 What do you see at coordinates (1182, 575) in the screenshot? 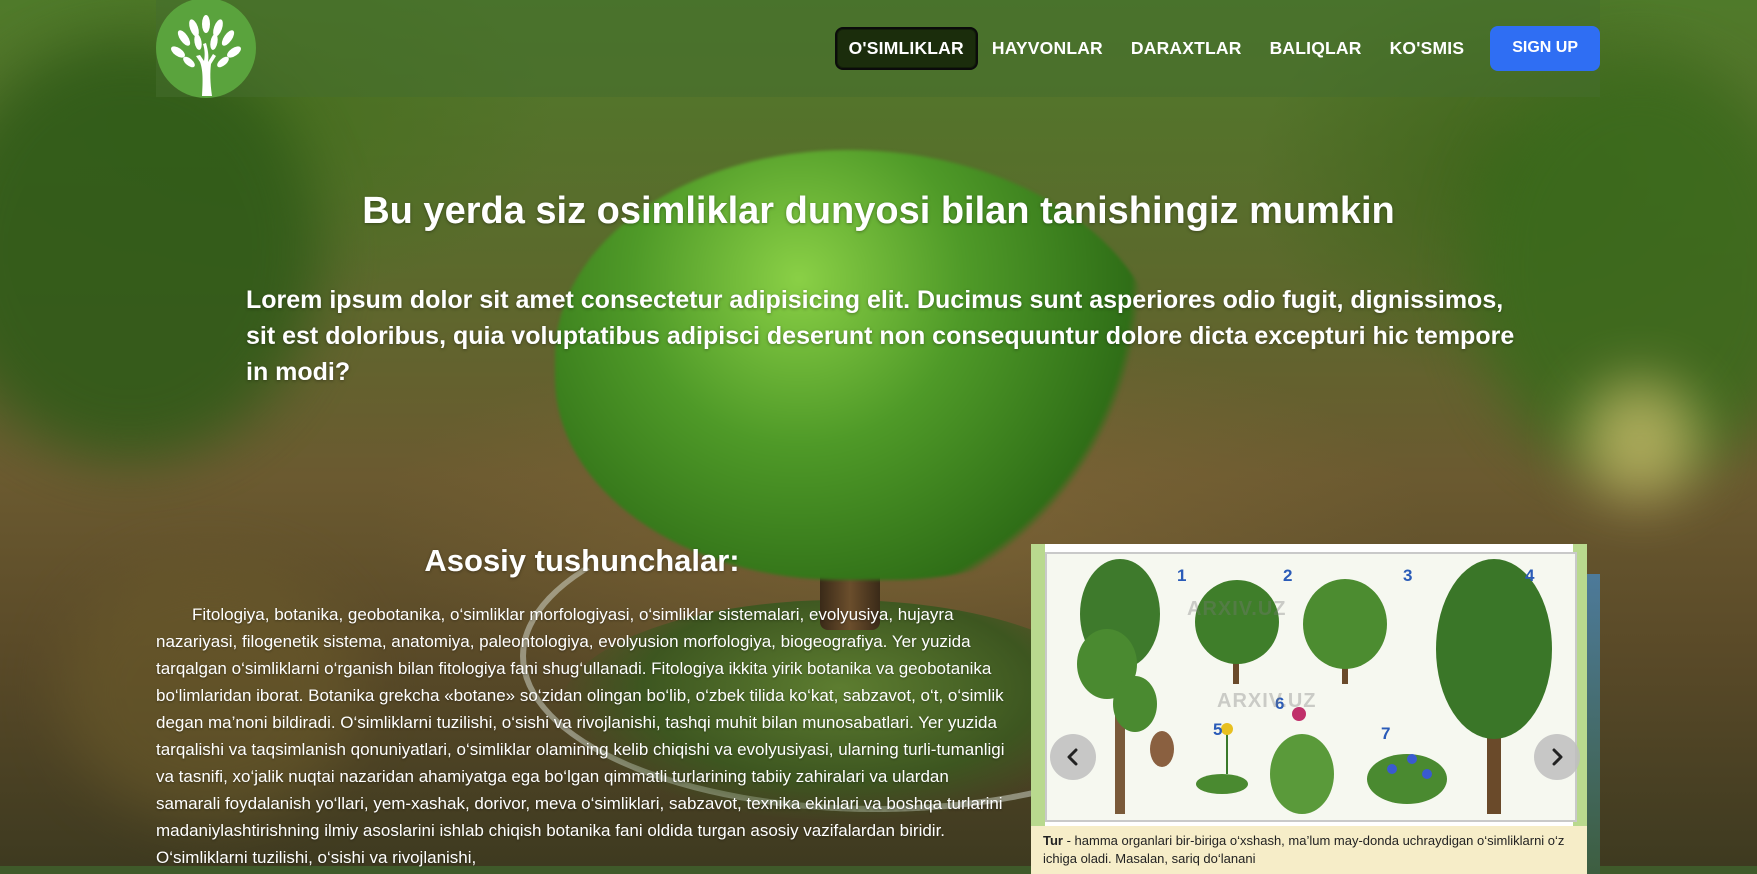
I see `plant-number: 1` at bounding box center [1182, 575].